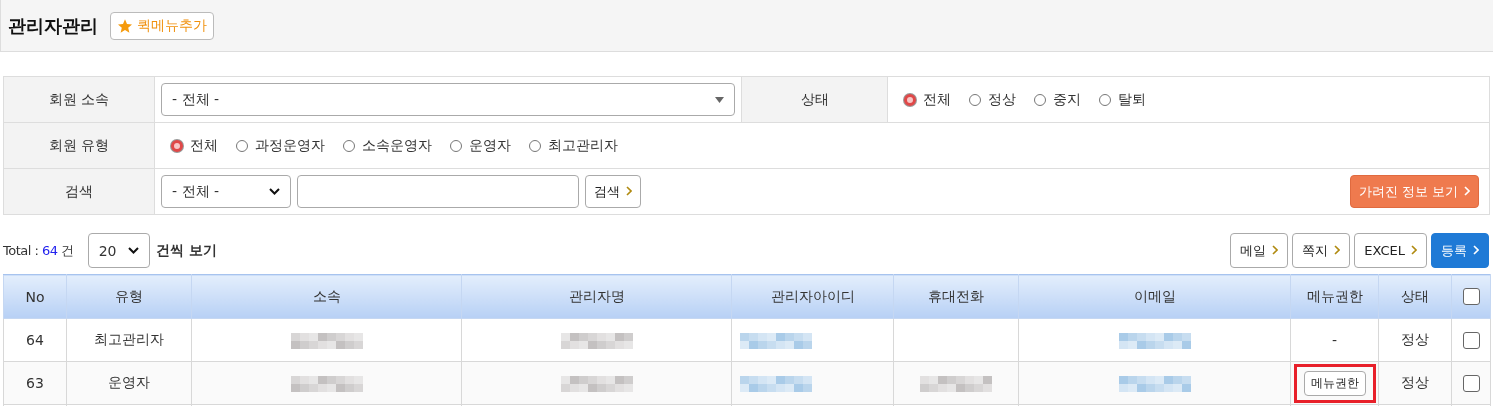  What do you see at coordinates (719, 99) in the screenshot?
I see `dropdown-arrow-icon` at bounding box center [719, 99].